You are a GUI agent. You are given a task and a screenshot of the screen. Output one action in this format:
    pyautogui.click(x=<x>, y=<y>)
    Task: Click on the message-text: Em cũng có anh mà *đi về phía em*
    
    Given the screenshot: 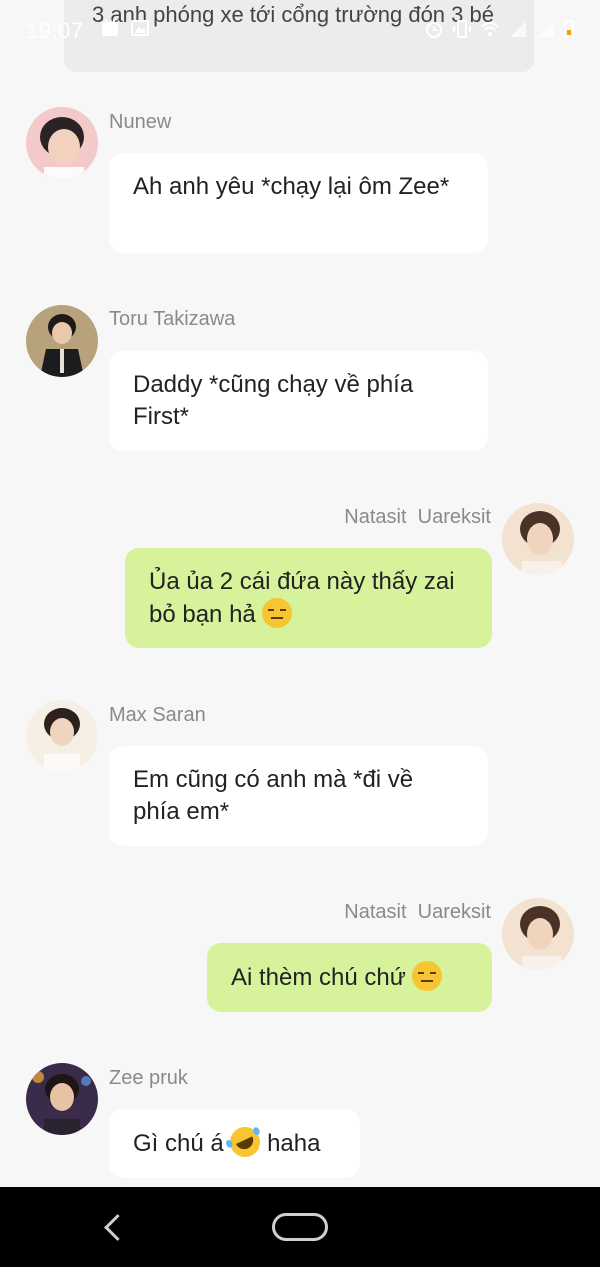 What is the action you would take?
    pyautogui.click(x=273, y=795)
    